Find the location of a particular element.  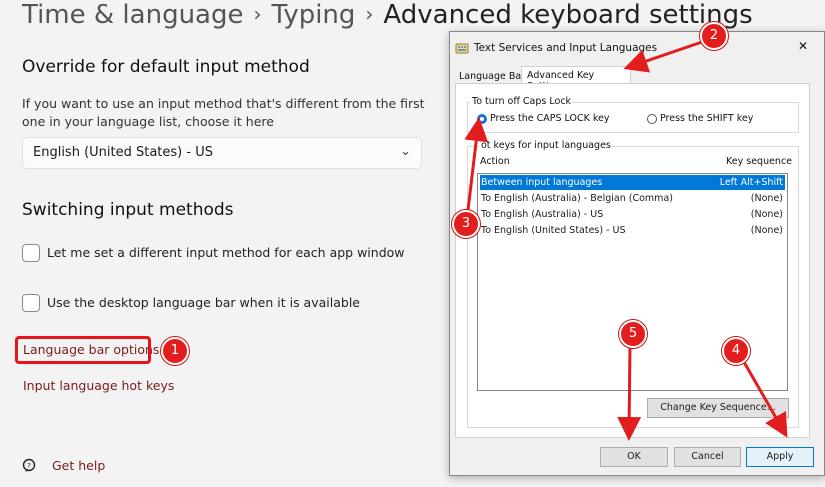

annotation-badge-5: 5 is located at coordinates (633, 334).